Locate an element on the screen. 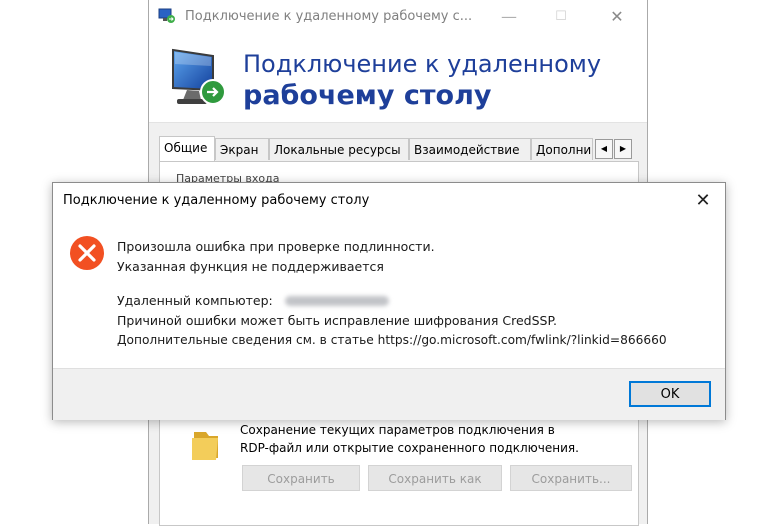 The width and height of the screenshot is (768, 526). minimize-button: — is located at coordinates (509, 17).